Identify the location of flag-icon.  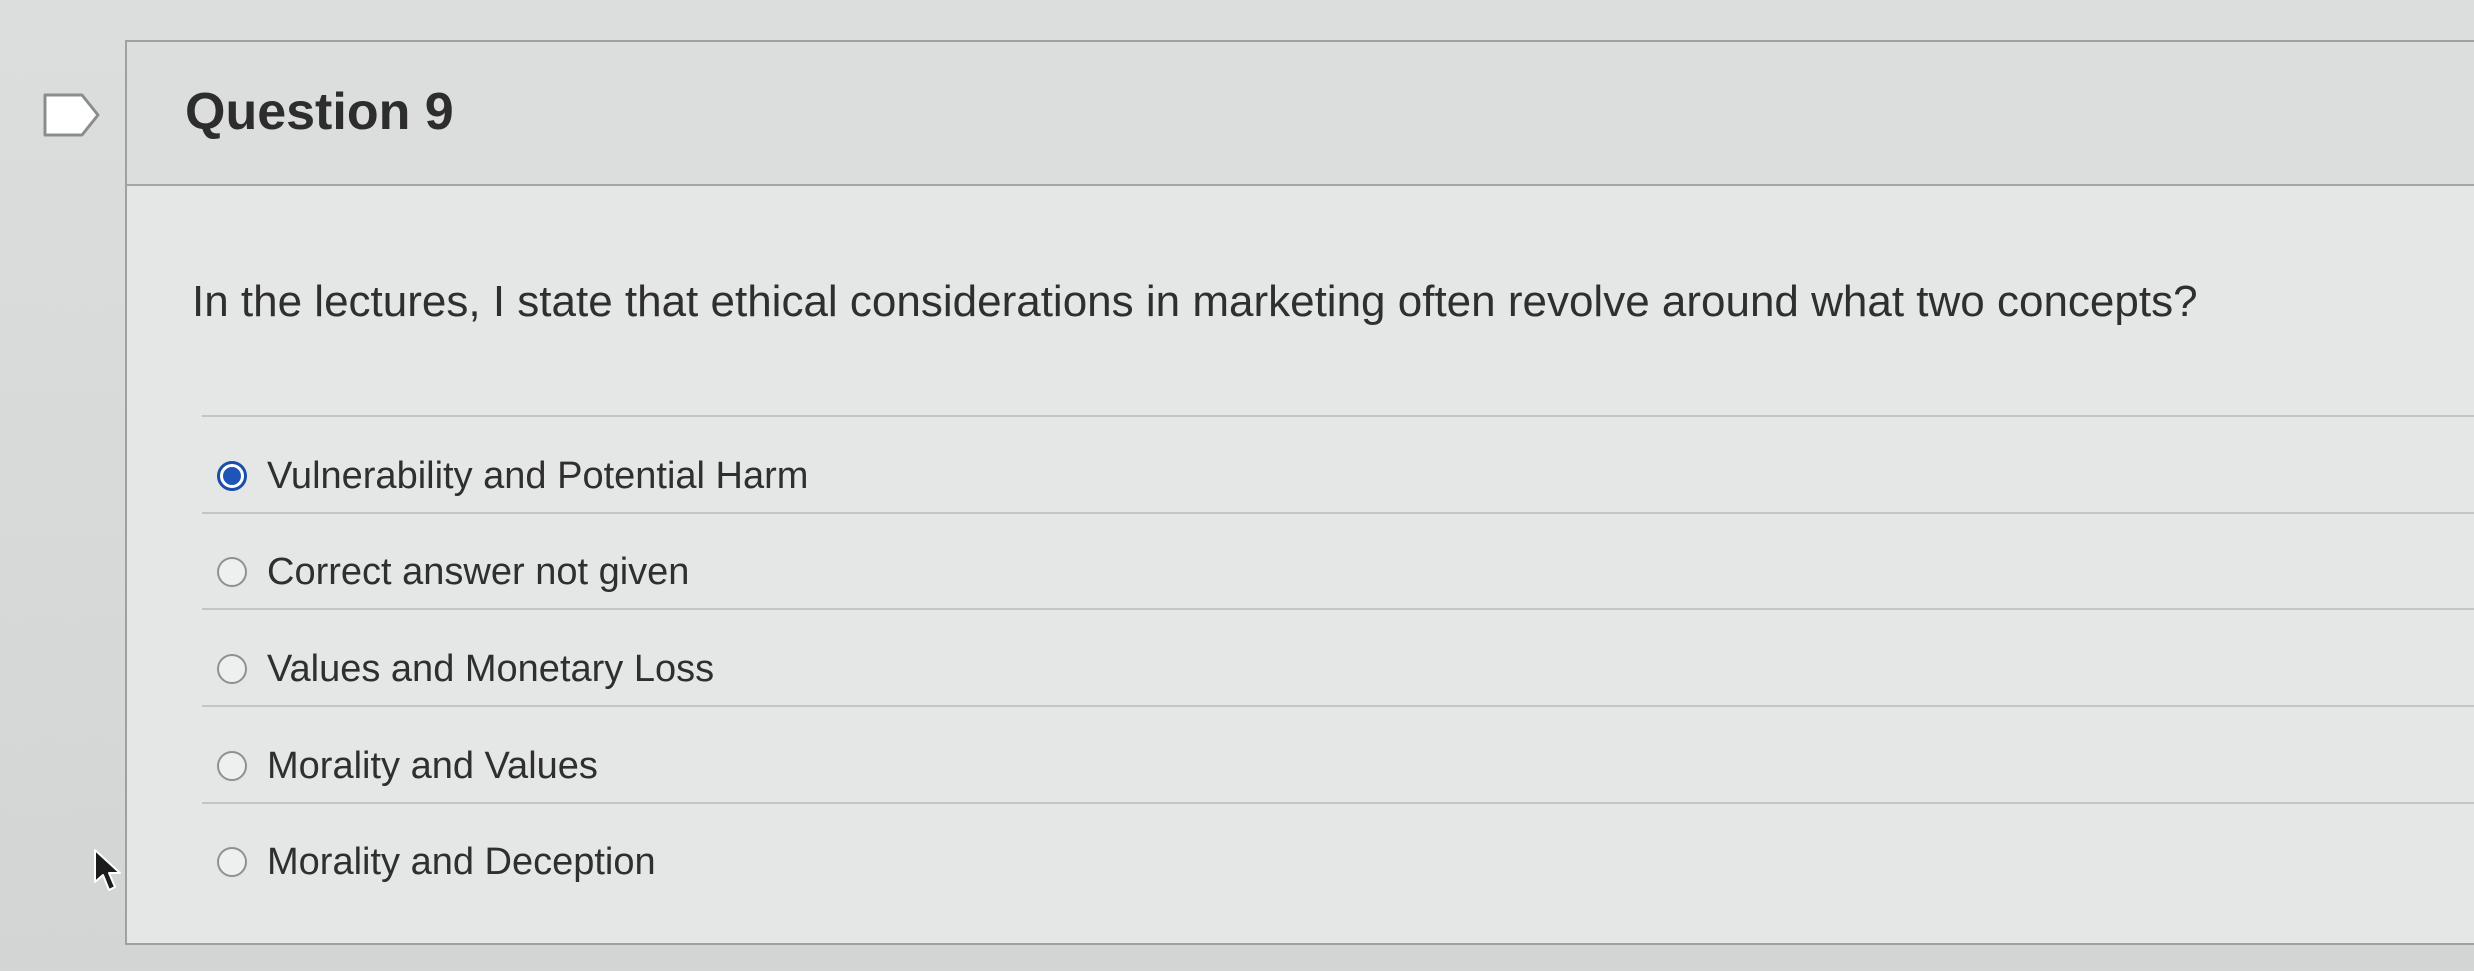
(72, 115).